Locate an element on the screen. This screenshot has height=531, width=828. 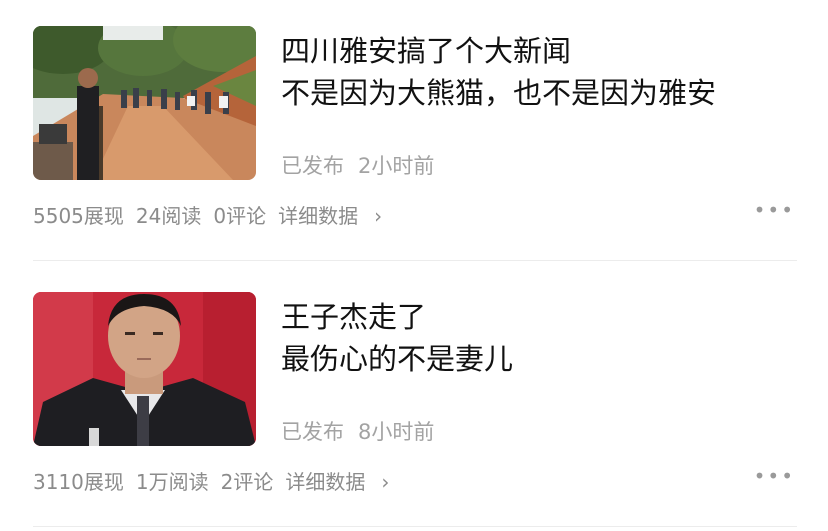
portrait-photo is located at coordinates (144, 369).